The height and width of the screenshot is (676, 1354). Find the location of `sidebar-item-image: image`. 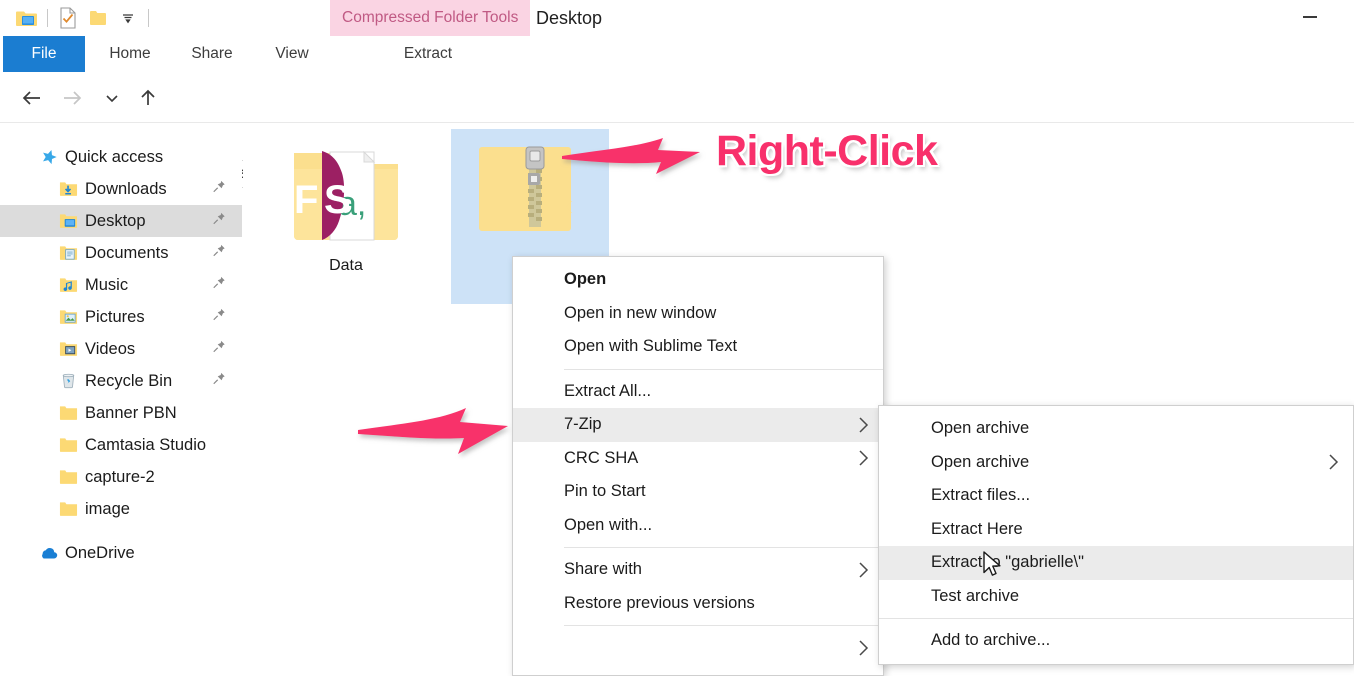

sidebar-item-image: image is located at coordinates (121, 509).